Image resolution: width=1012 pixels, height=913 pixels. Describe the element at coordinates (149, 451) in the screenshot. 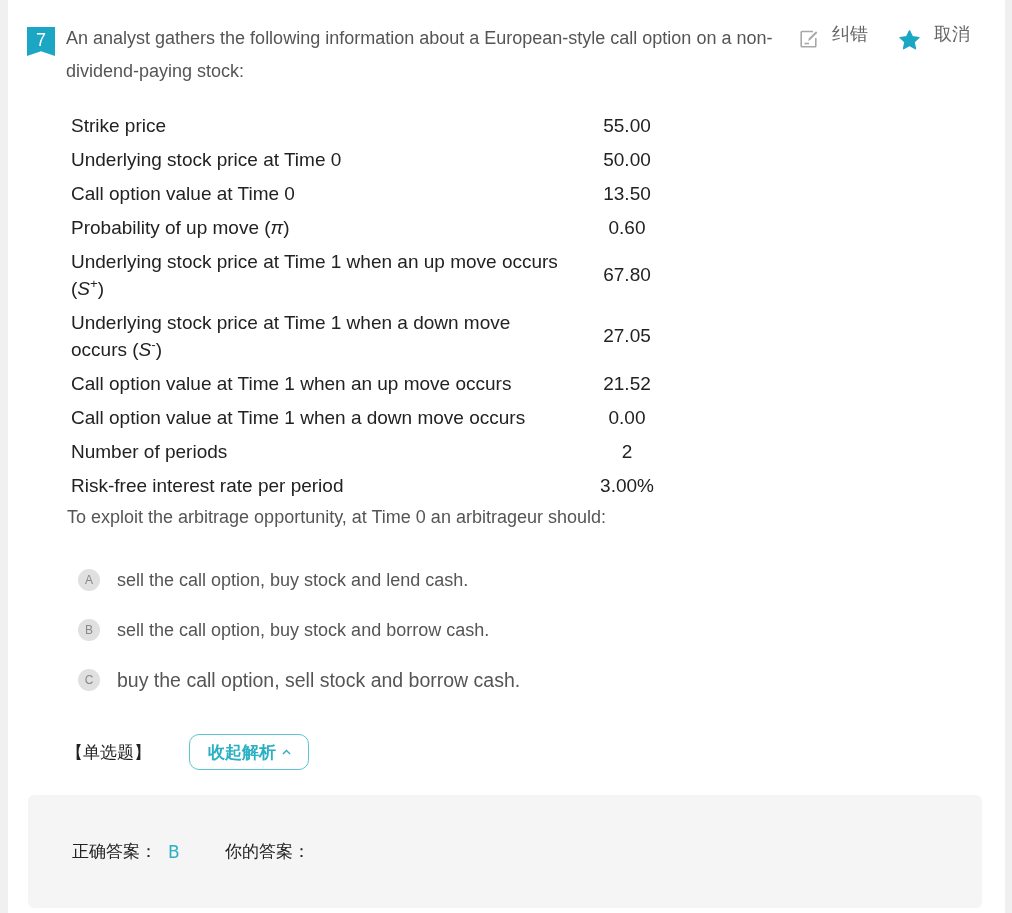

I see `row-label: Number of periods` at that location.